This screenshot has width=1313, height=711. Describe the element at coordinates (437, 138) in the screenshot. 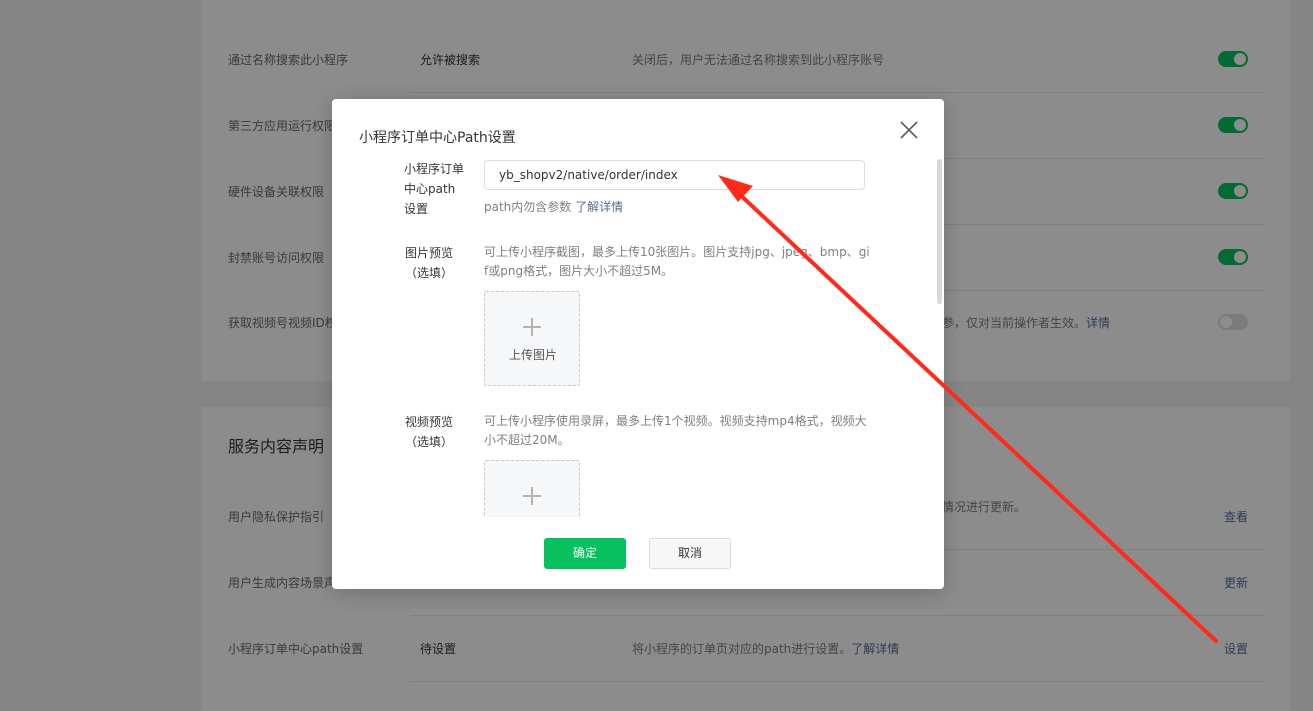

I see `dialog-title: 小程序订单中心Path设置` at that location.